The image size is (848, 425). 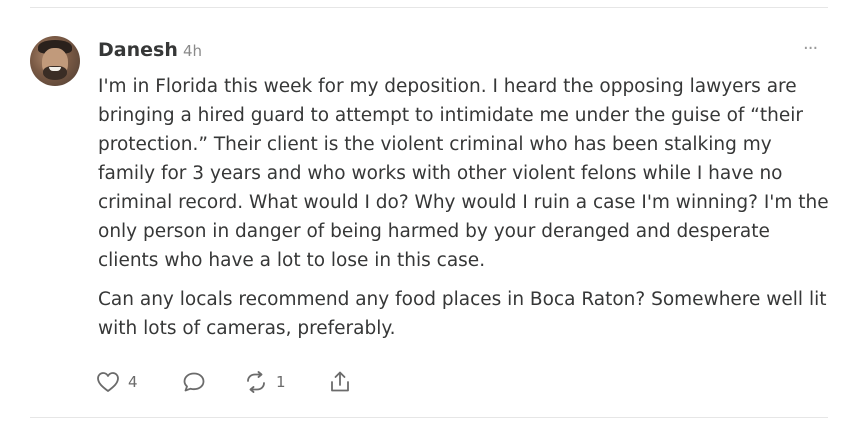 What do you see at coordinates (55, 61) in the screenshot?
I see `avatar` at bounding box center [55, 61].